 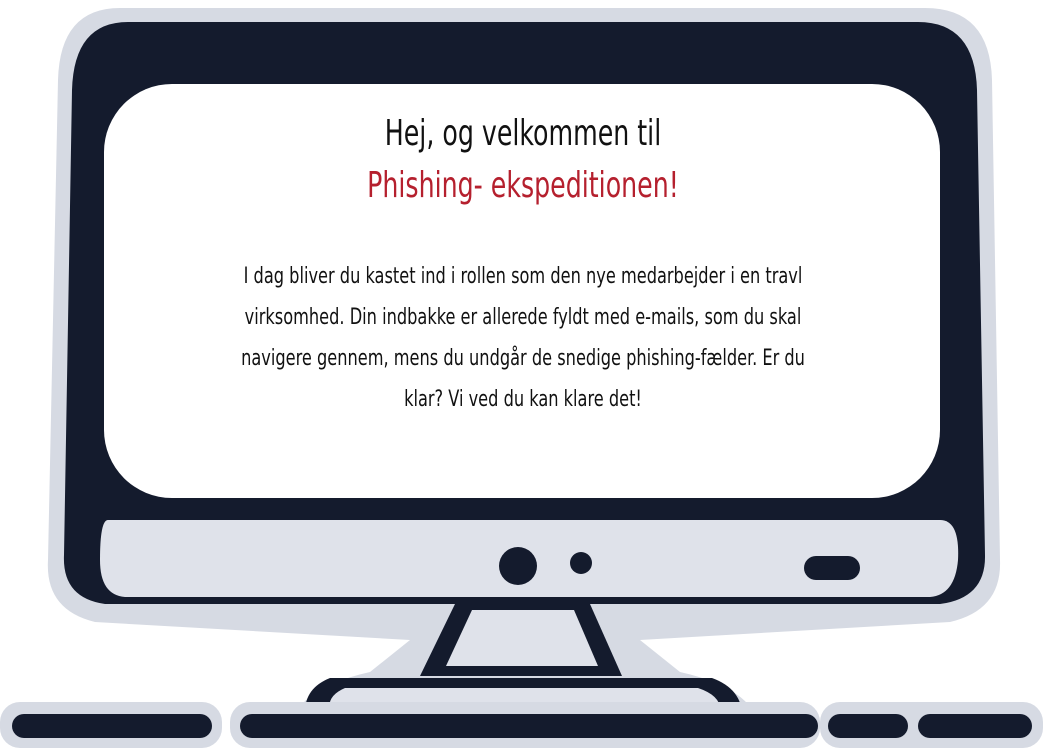 I want to click on indicator-light-icon, so click(x=832, y=568).